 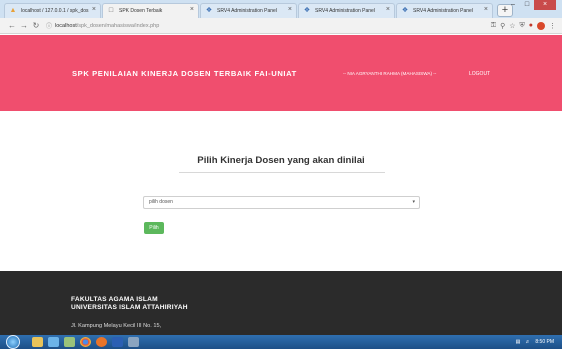 What do you see at coordinates (129, 307) in the screenshot?
I see `footer-university: UNIVERSITAS ISLAM ATTAHIRIYAH` at bounding box center [129, 307].